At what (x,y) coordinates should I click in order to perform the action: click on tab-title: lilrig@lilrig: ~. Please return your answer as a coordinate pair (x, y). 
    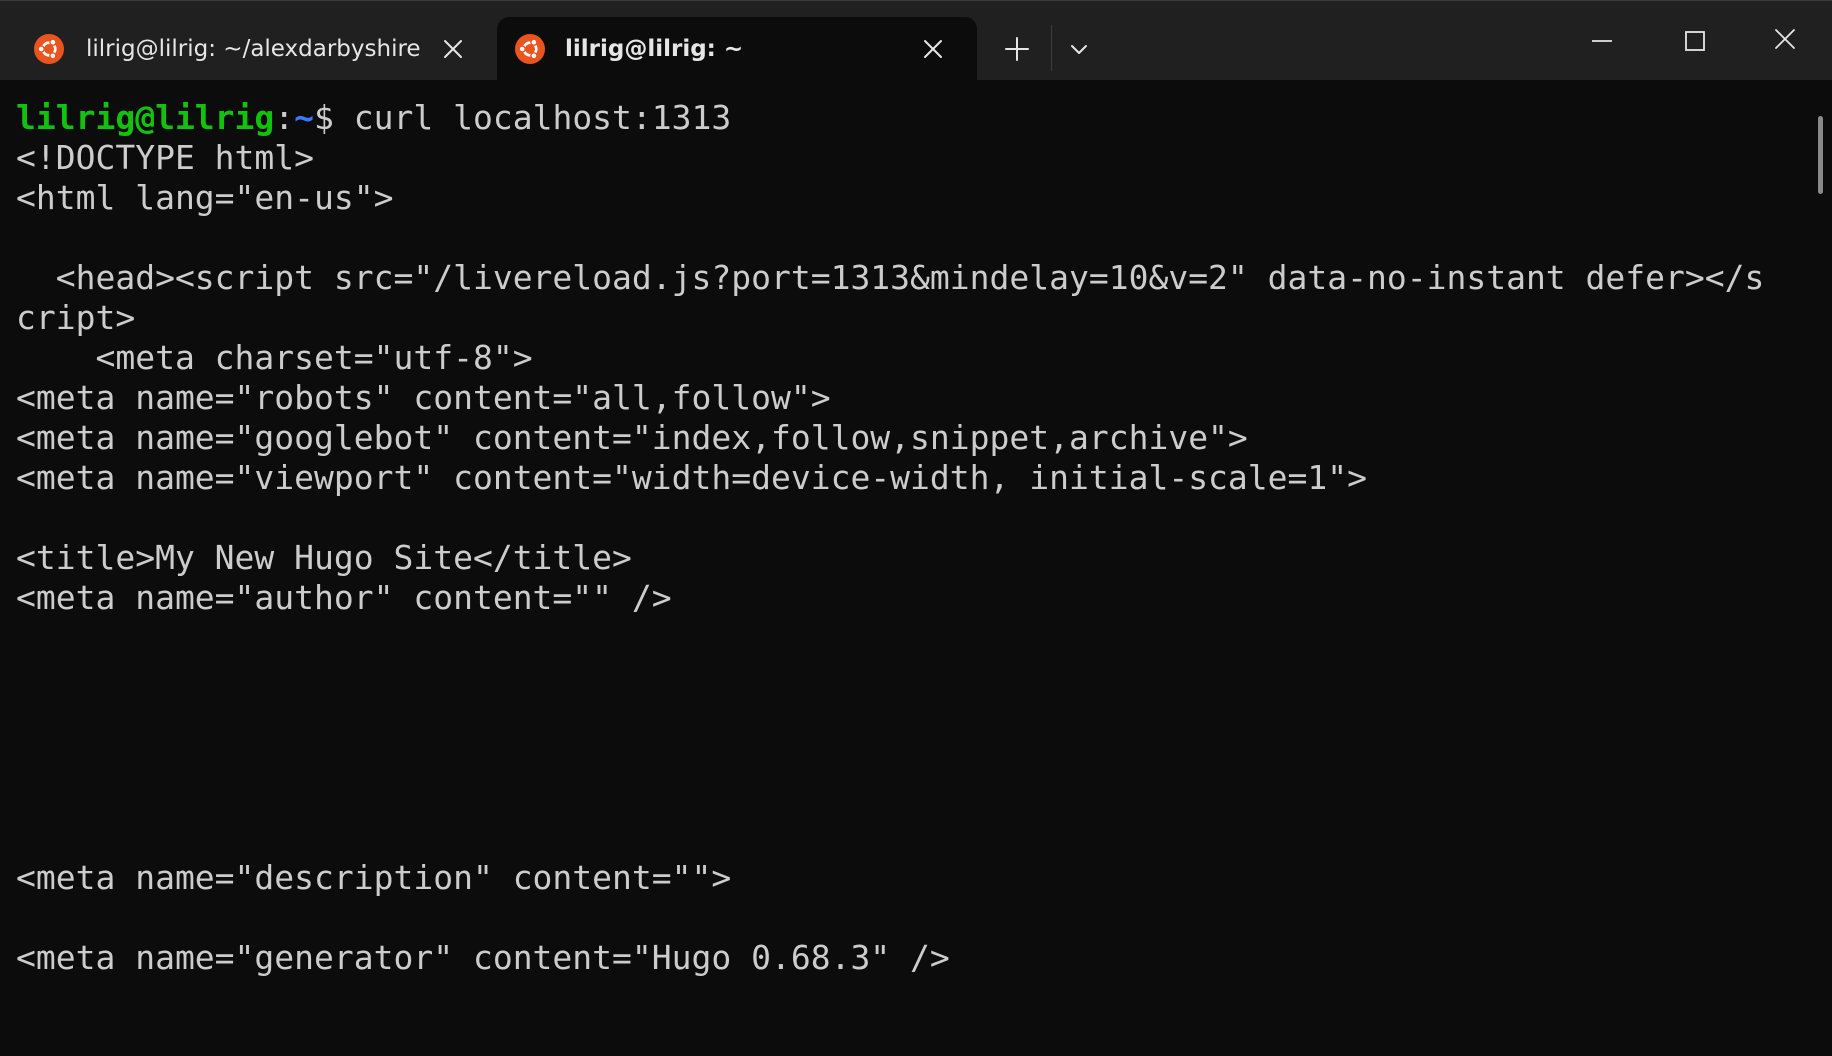
    Looking at the image, I should click on (654, 49).